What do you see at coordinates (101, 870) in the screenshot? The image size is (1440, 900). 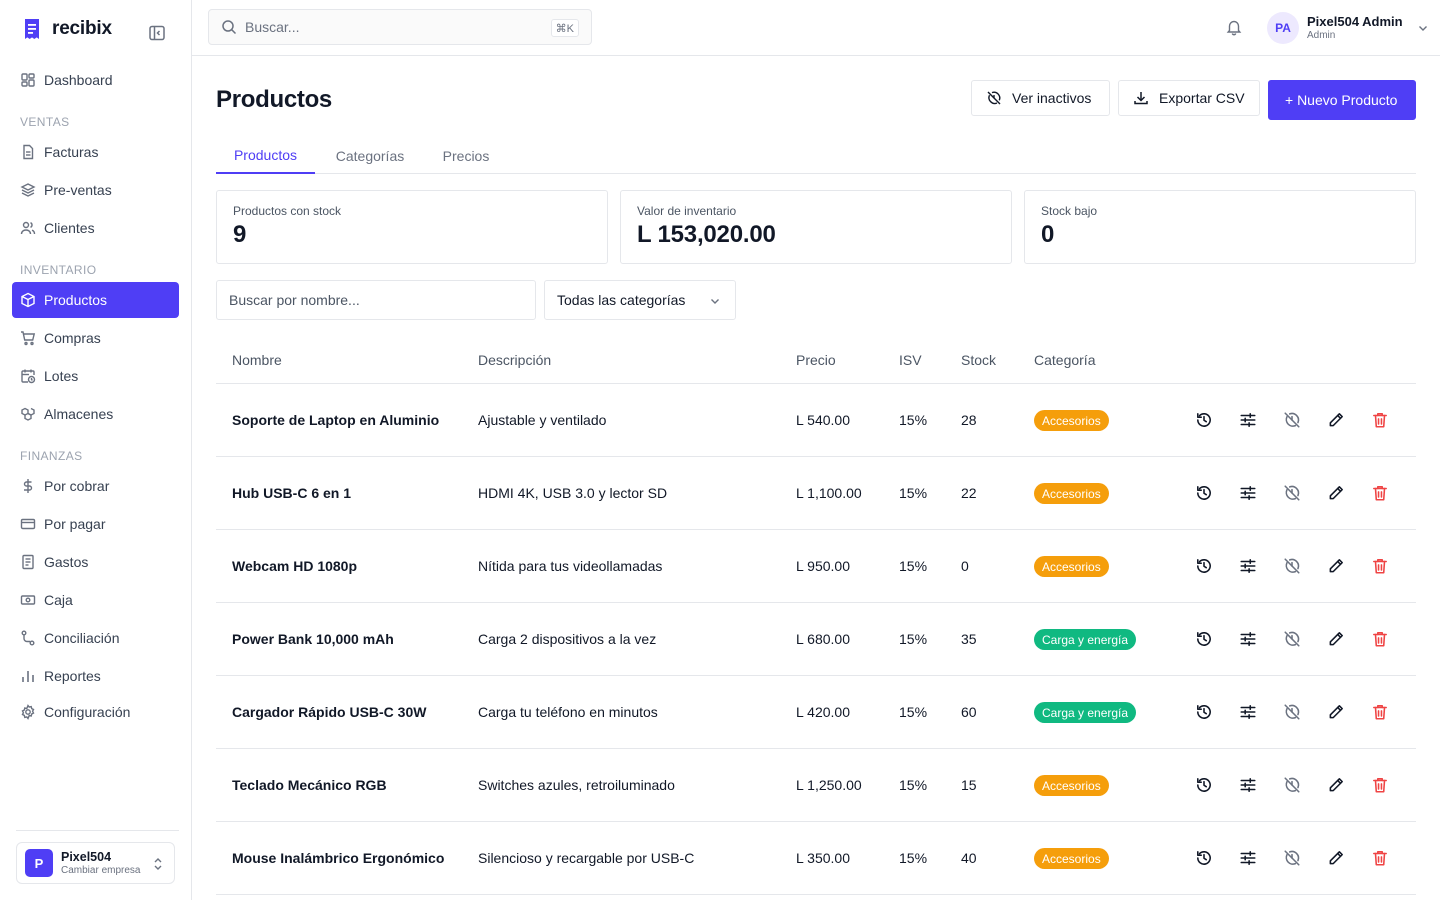 I see `company-subtitle: Cambiar empresa` at bounding box center [101, 870].